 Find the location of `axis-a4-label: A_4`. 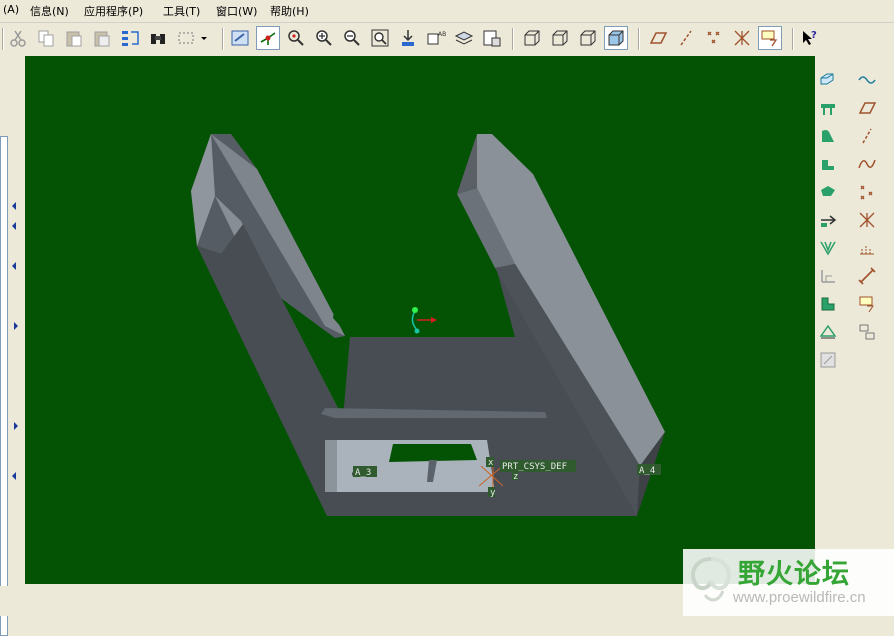

axis-a4-label: A_4 is located at coordinates (647, 471).